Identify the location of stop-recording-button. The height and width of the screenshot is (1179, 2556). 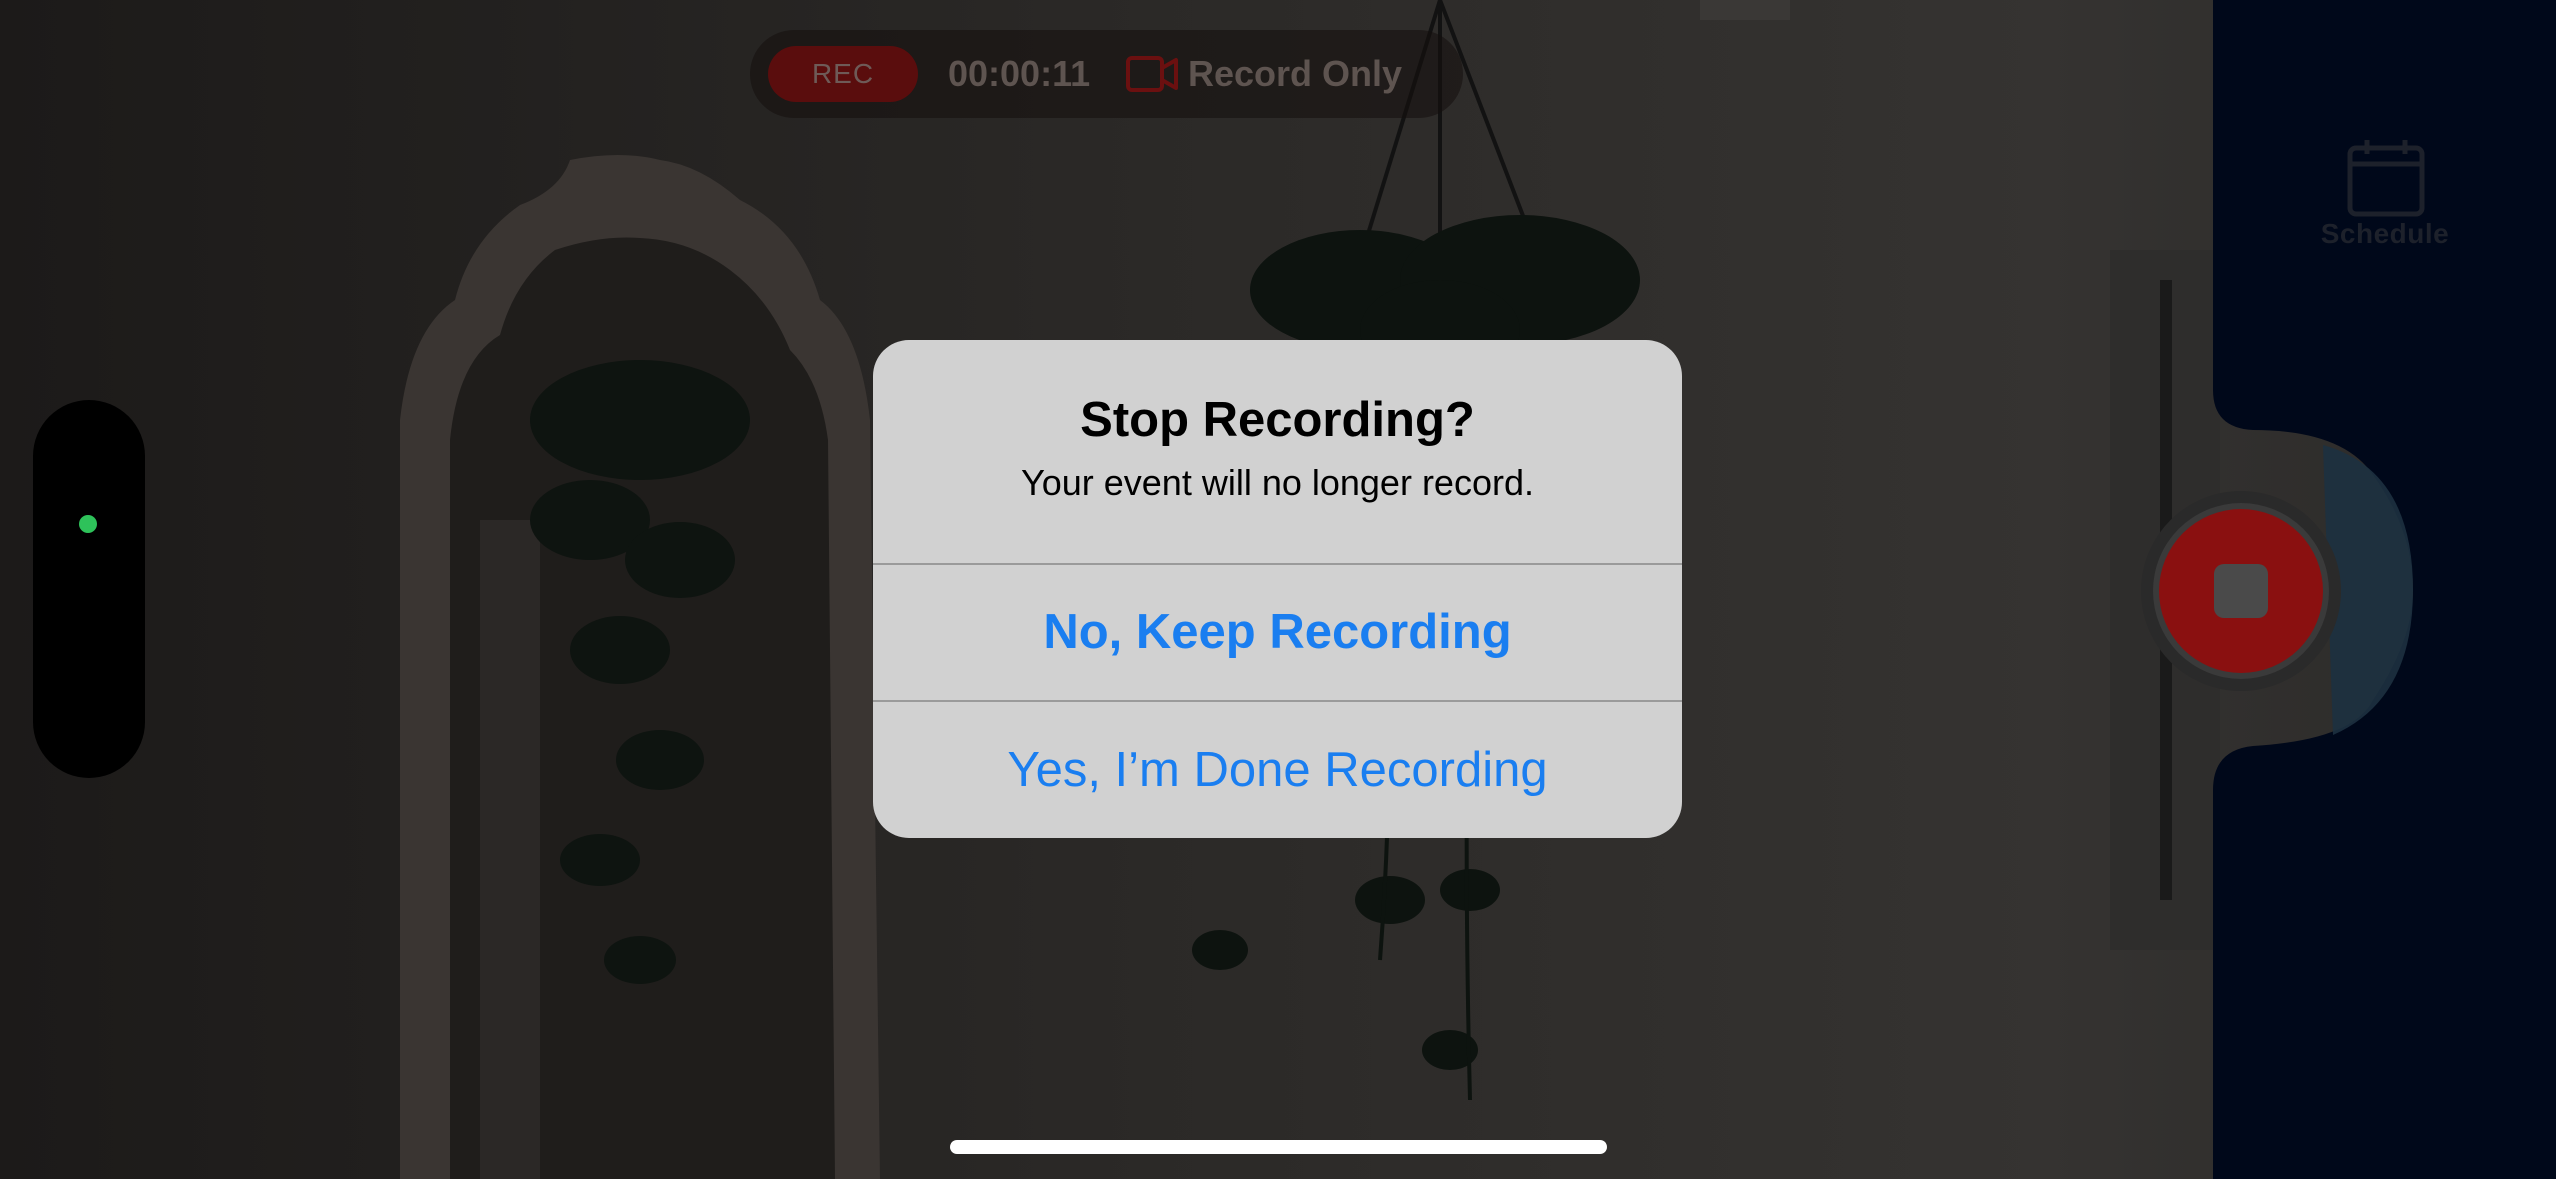
(2241, 591).